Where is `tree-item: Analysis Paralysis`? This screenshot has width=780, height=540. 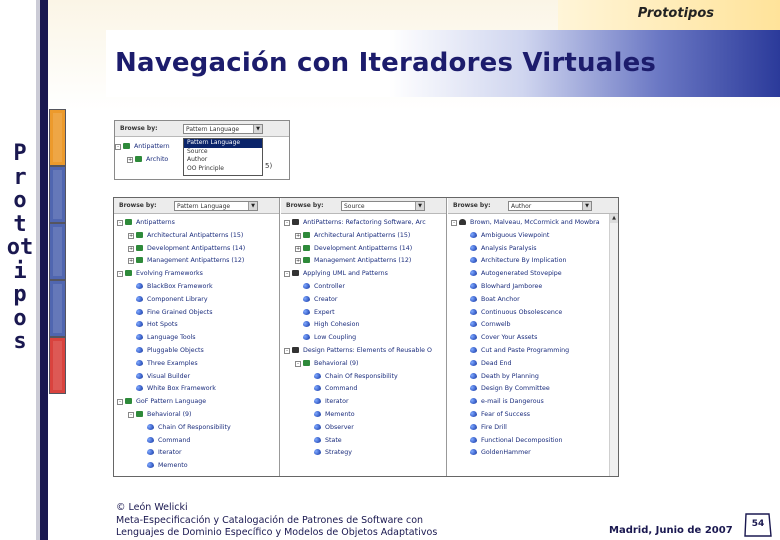 tree-item: Analysis Paralysis is located at coordinates (533, 249).